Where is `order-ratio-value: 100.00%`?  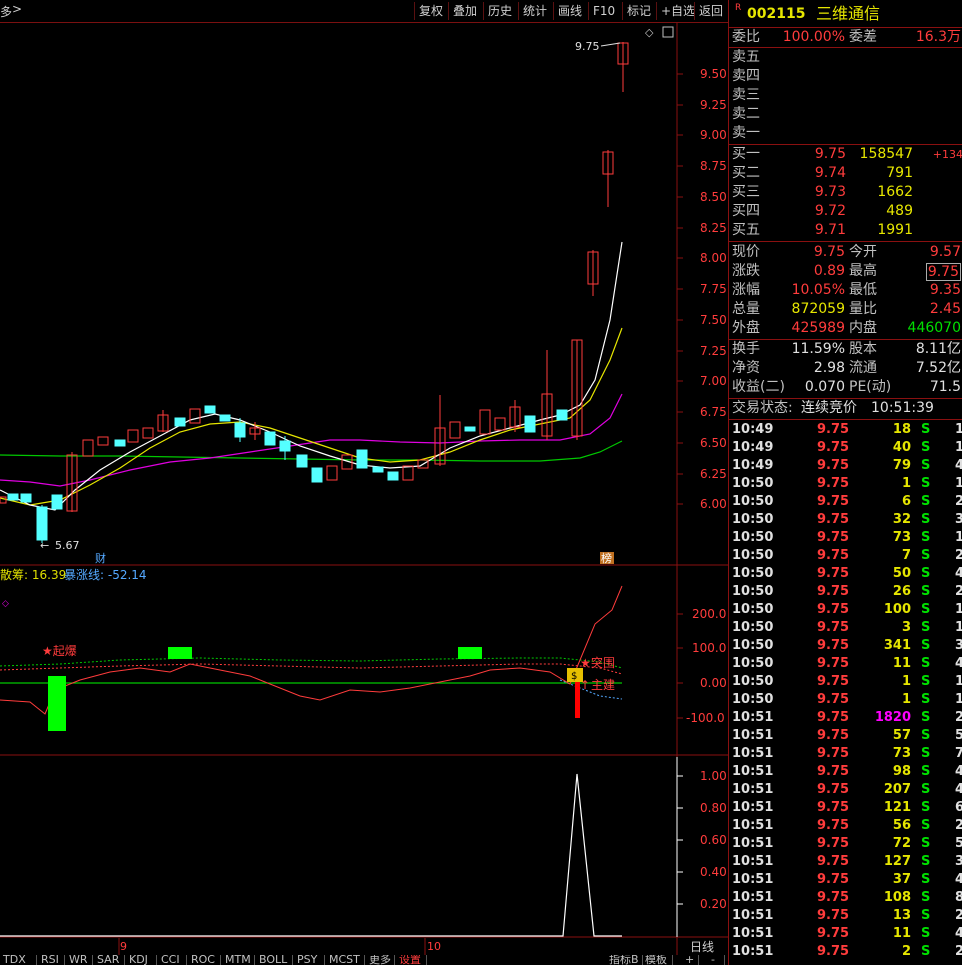 order-ratio-value: 100.00% is located at coordinates (813, 37).